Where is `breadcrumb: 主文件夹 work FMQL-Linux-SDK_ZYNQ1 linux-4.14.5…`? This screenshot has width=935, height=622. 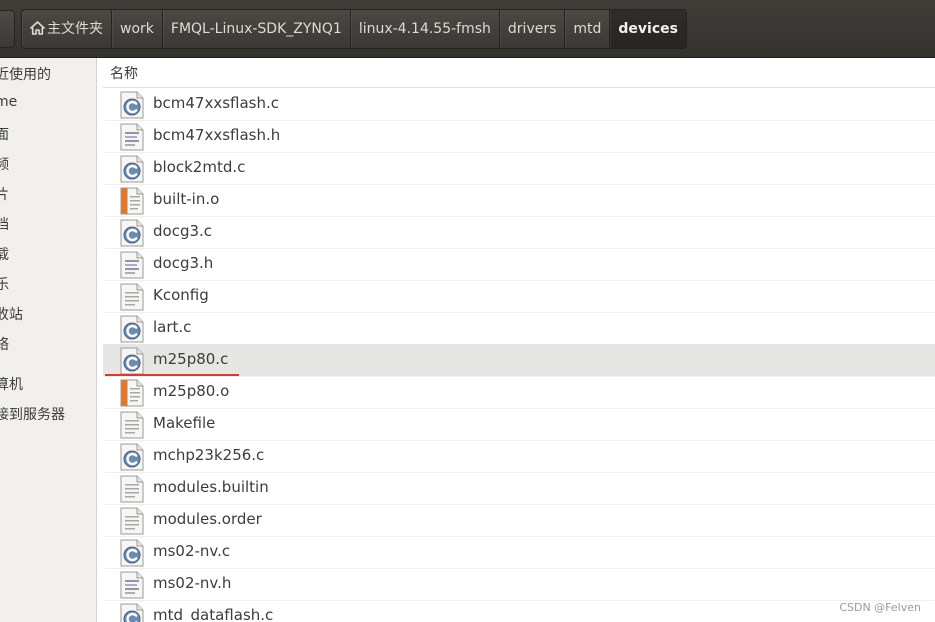
breadcrumb: 主文件夹 work FMQL-Linux-SDK_ZYNQ1 linux-4.14.5… is located at coordinates (354, 29).